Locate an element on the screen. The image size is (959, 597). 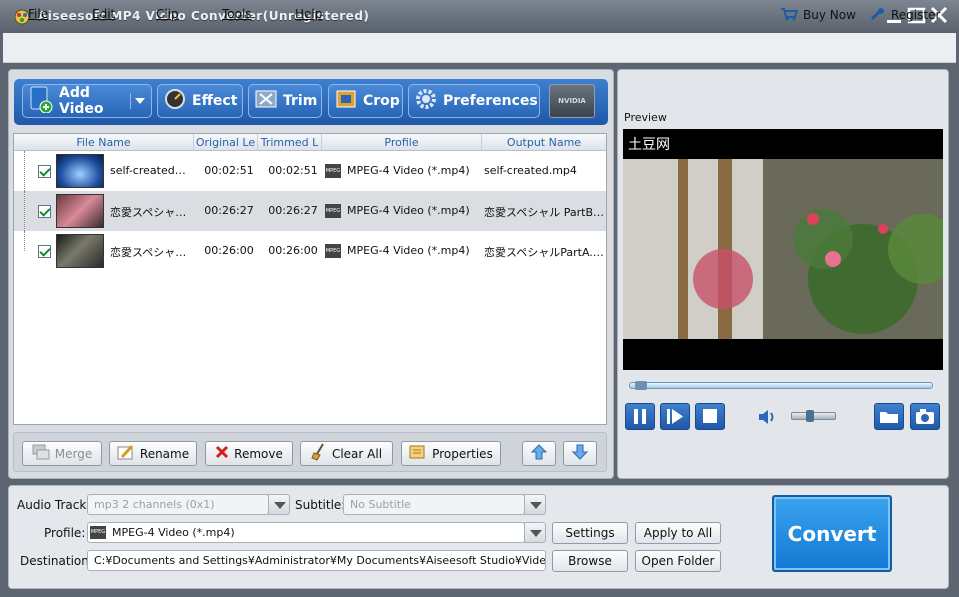
profile-dropdown-button is located at coordinates (535, 532).